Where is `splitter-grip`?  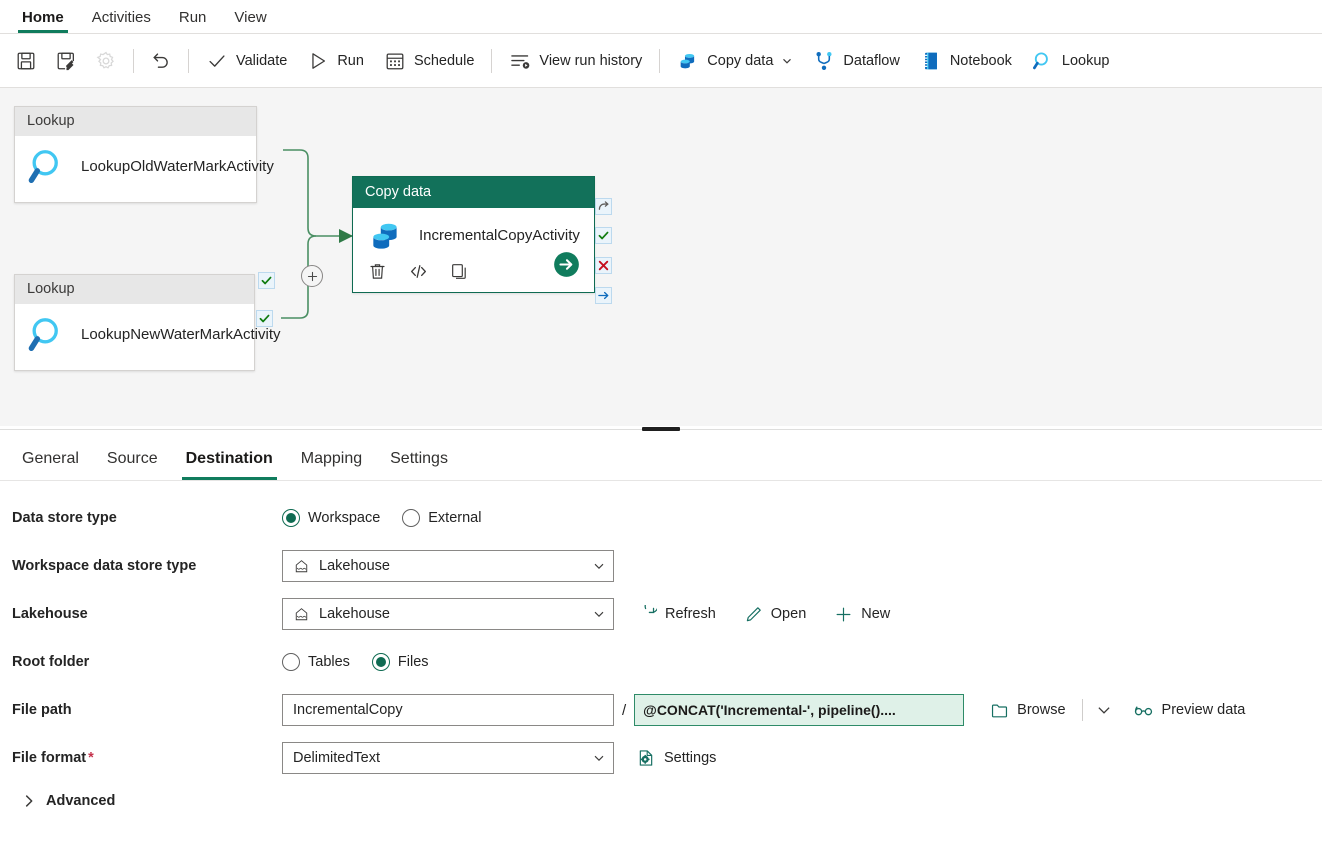 splitter-grip is located at coordinates (661, 429).